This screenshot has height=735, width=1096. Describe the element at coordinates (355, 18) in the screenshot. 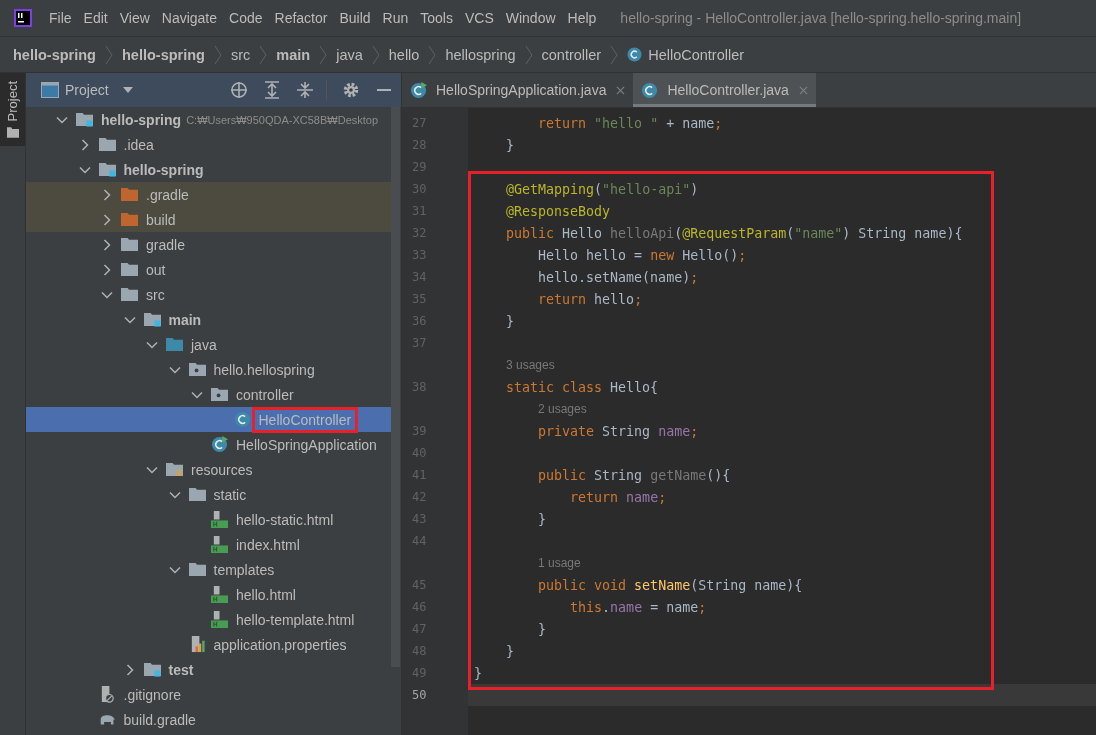

I see `menu-item: Build` at that location.